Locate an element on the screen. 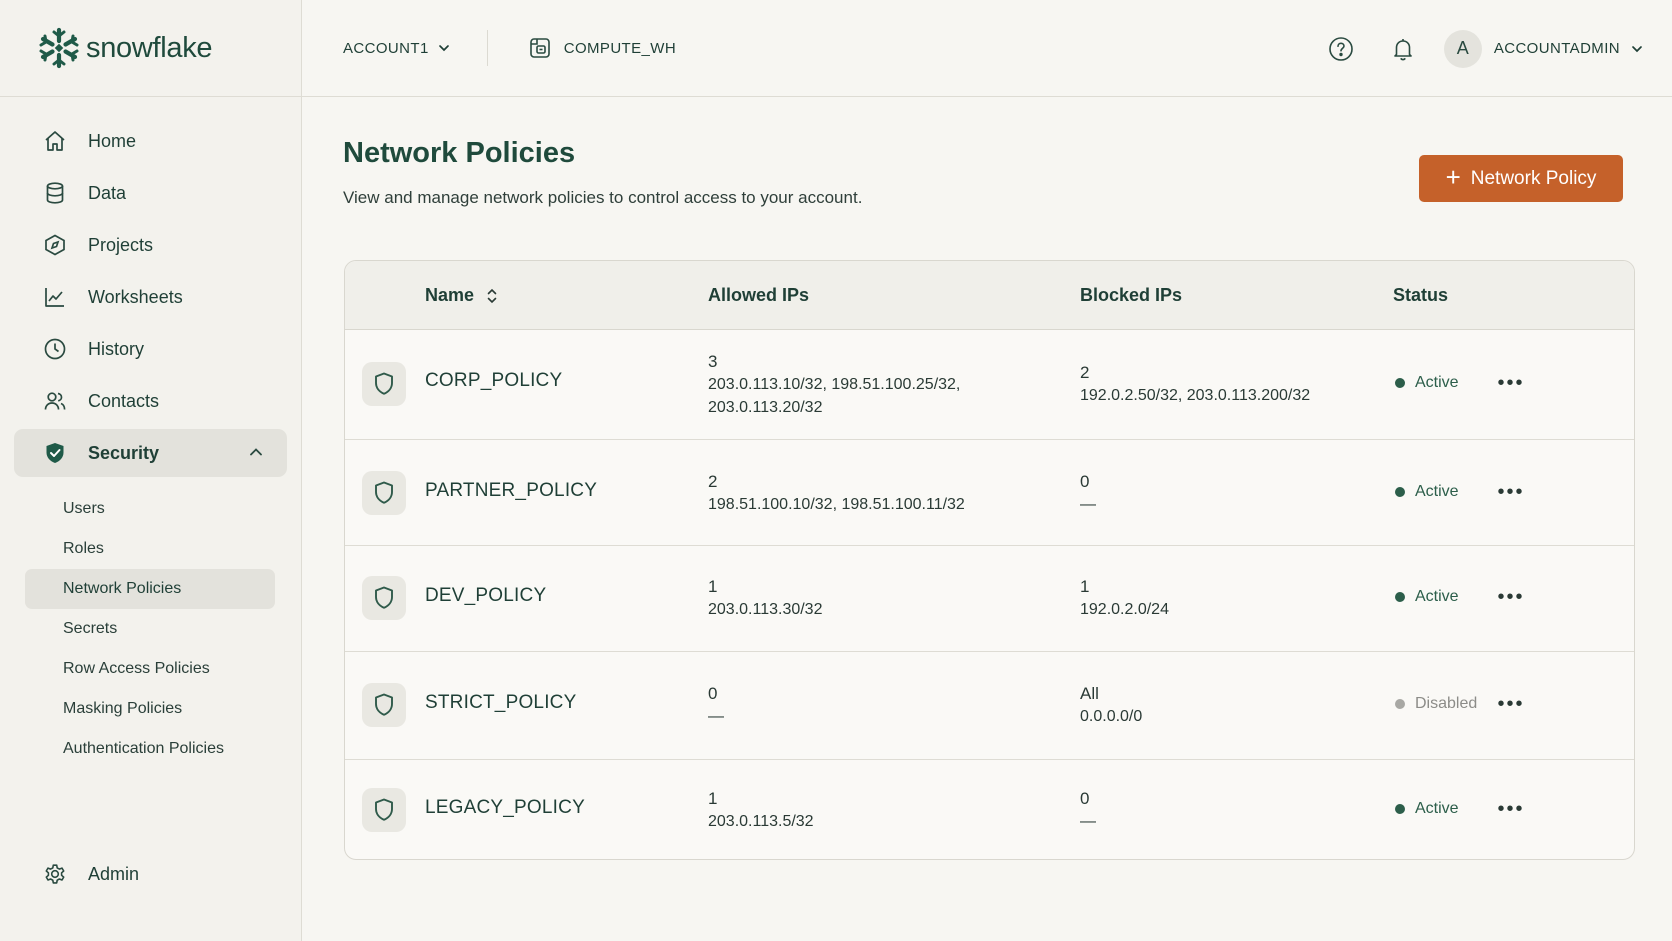 The height and width of the screenshot is (941, 1672). policy-name: DEV_POLICY is located at coordinates (485, 596).